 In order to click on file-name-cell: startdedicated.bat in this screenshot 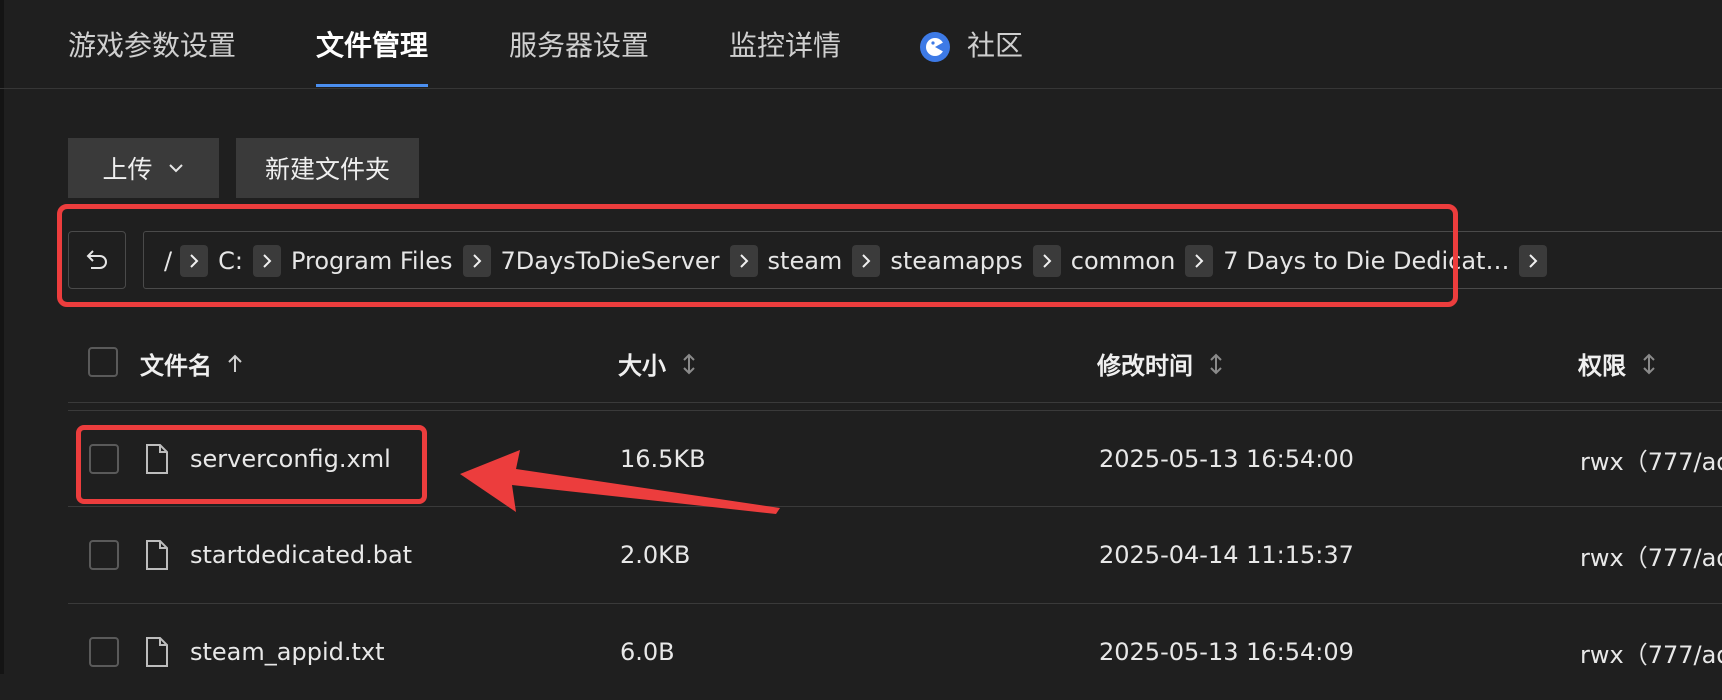, I will do `click(278, 555)`.